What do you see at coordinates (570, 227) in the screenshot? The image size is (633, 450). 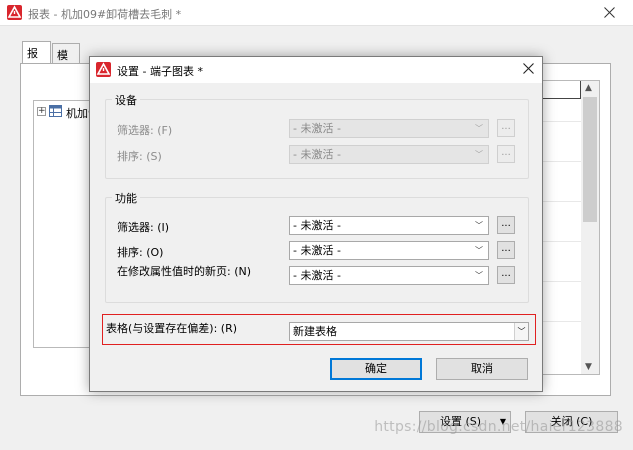 I see `report-grid: ▲ ▼` at bounding box center [570, 227].